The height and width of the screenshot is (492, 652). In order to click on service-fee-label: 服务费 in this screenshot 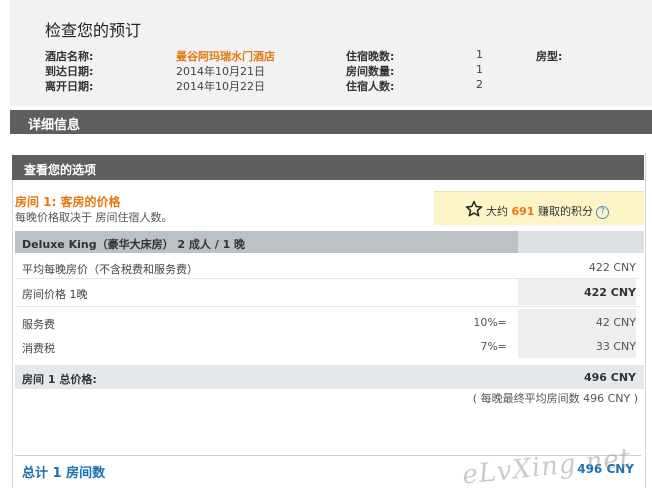, I will do `click(38, 324)`.